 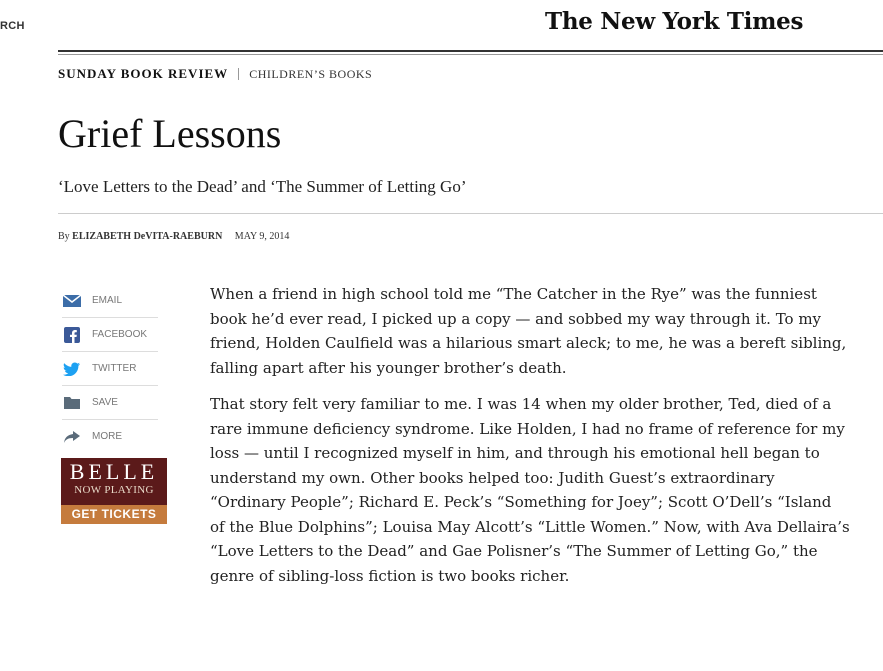 What do you see at coordinates (470, 54) in the screenshot?
I see `header-rule-thin` at bounding box center [470, 54].